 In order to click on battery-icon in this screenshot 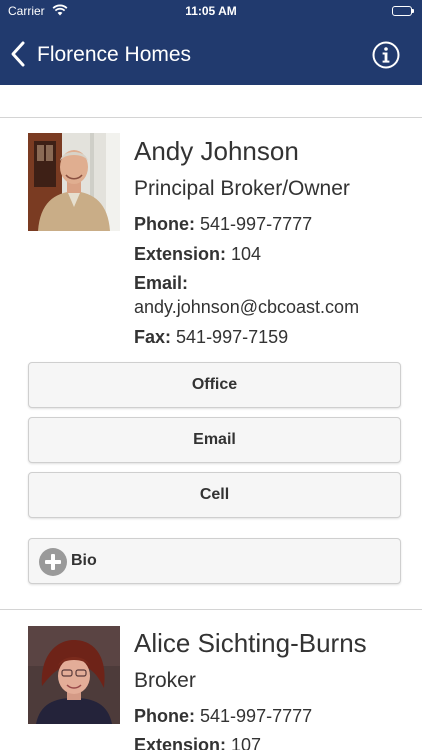, I will do `click(403, 11)`.